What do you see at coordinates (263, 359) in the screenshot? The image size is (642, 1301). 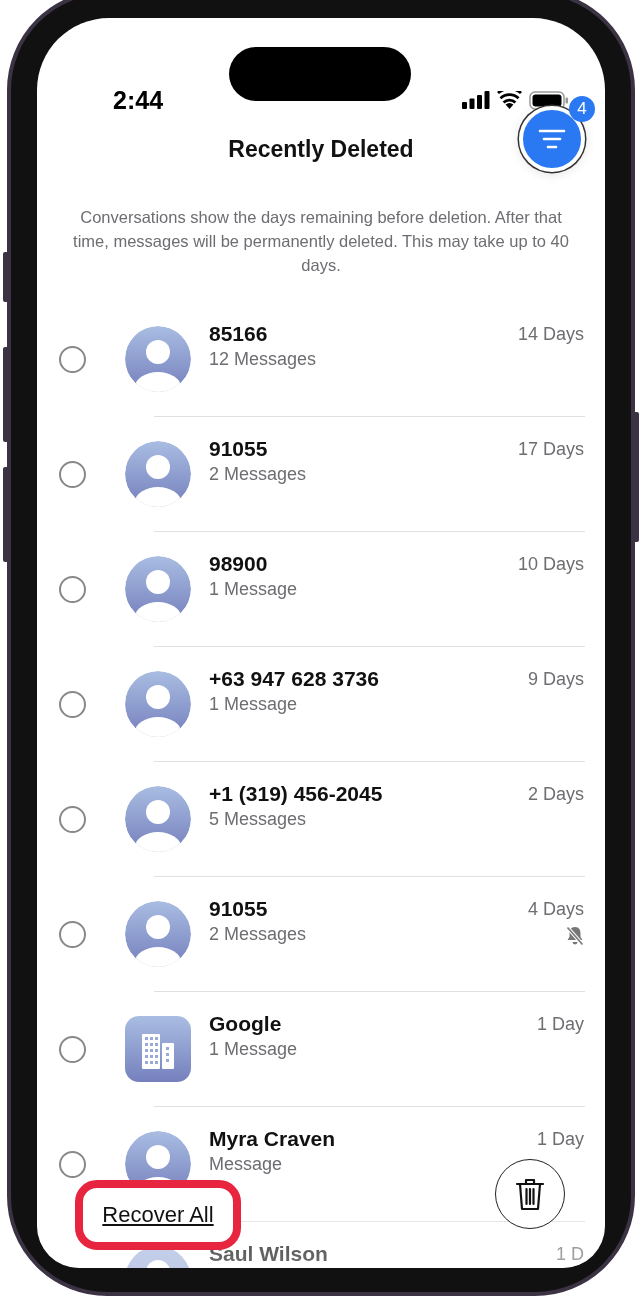 I see `message-count: 12 Messages` at bounding box center [263, 359].